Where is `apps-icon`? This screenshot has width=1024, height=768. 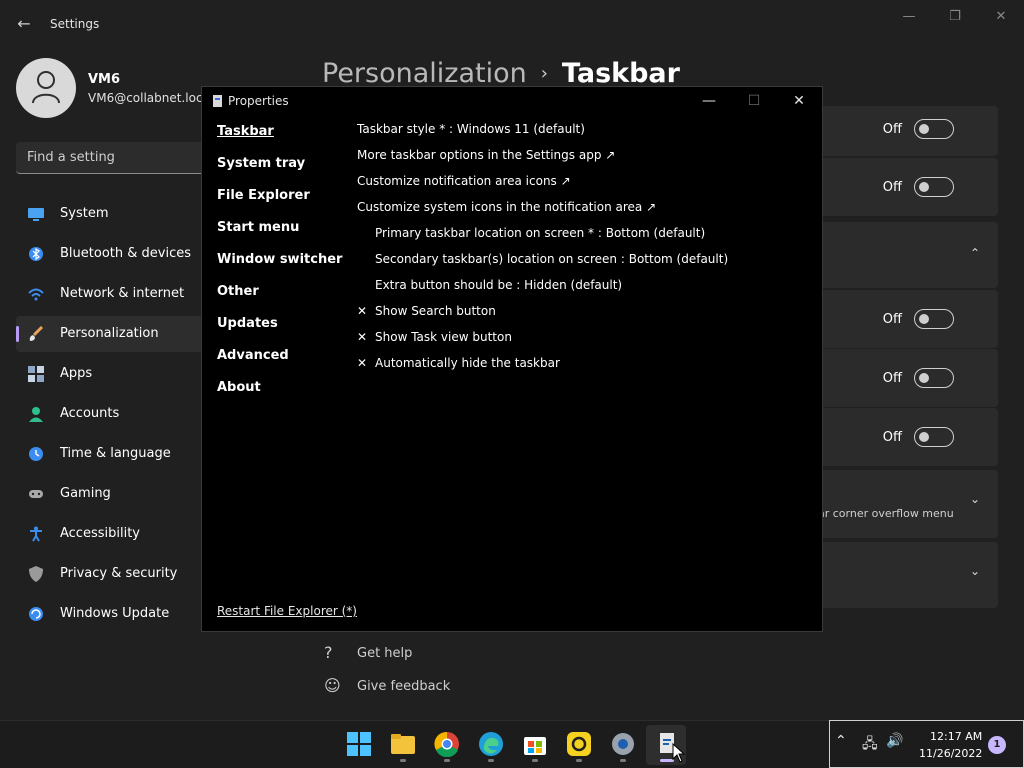 apps-icon is located at coordinates (36, 374).